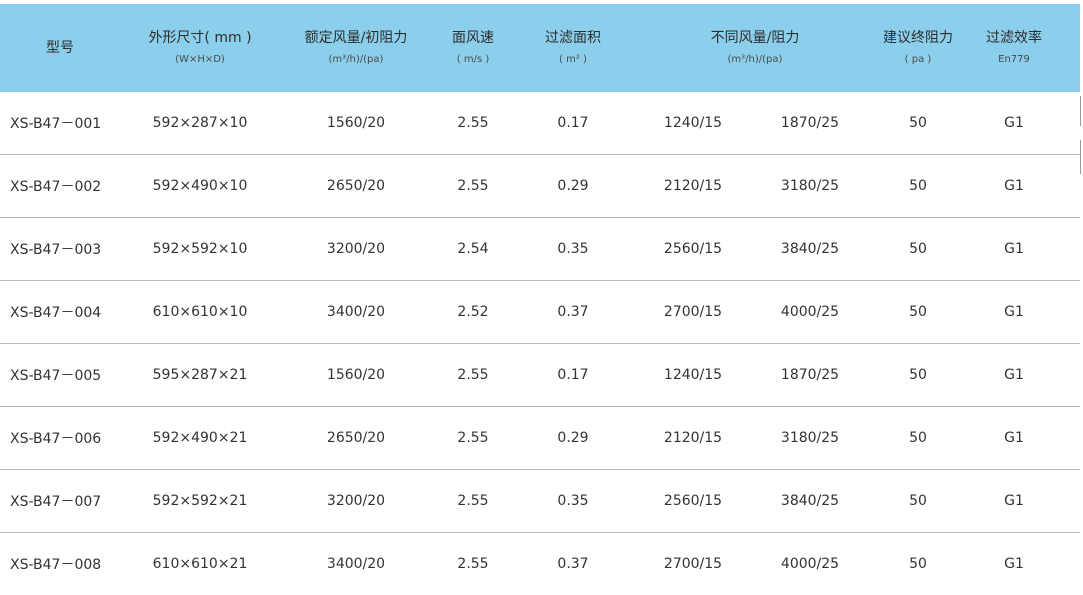  Describe the element at coordinates (200, 123) in the screenshot. I see `cell-size: 592×287×10` at that location.